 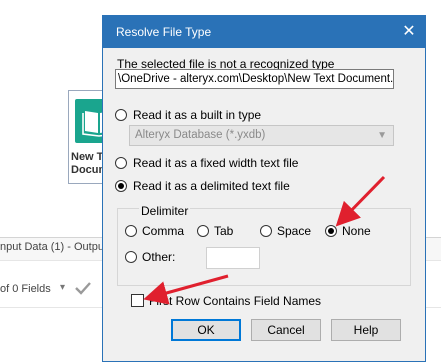 What do you see at coordinates (215, 163) in the screenshot?
I see `fixed-width-label: Read it as a fixed width text file` at bounding box center [215, 163].